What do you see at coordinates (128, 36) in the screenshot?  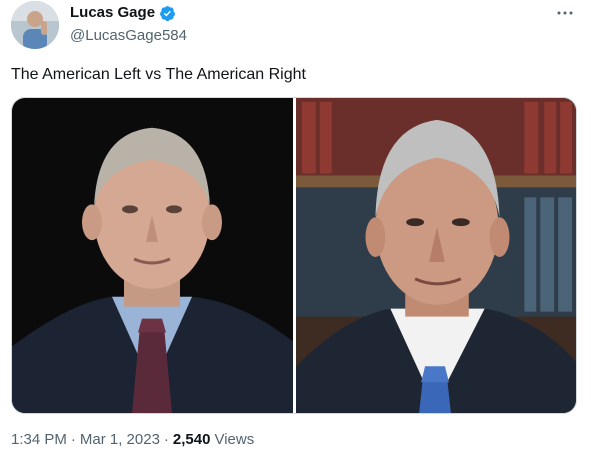 I see `author-handle: @LucasGage584` at bounding box center [128, 36].